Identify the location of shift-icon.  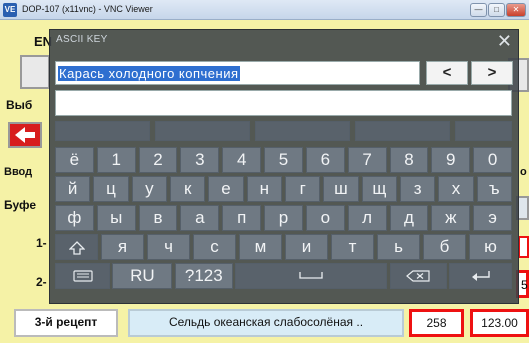
(76, 248).